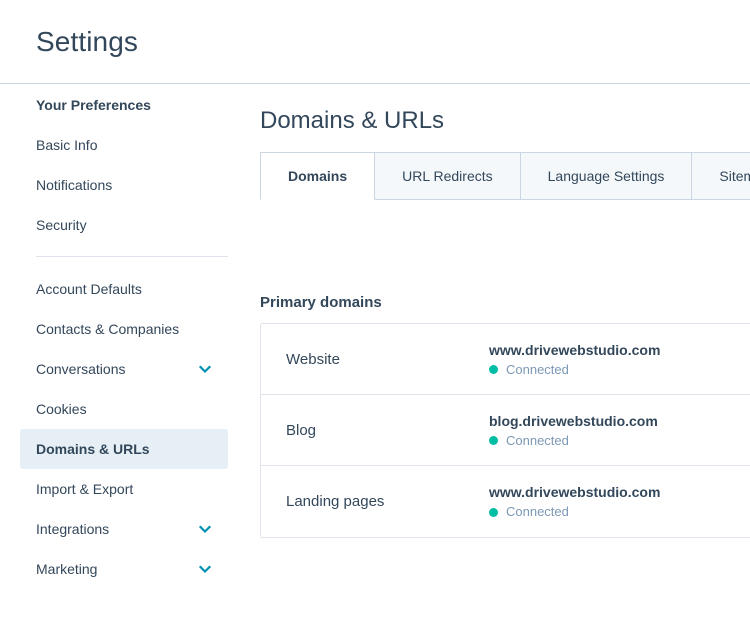 The image size is (750, 621). I want to click on sidebar-item-account-defaults: Account Defaults, so click(124, 289).